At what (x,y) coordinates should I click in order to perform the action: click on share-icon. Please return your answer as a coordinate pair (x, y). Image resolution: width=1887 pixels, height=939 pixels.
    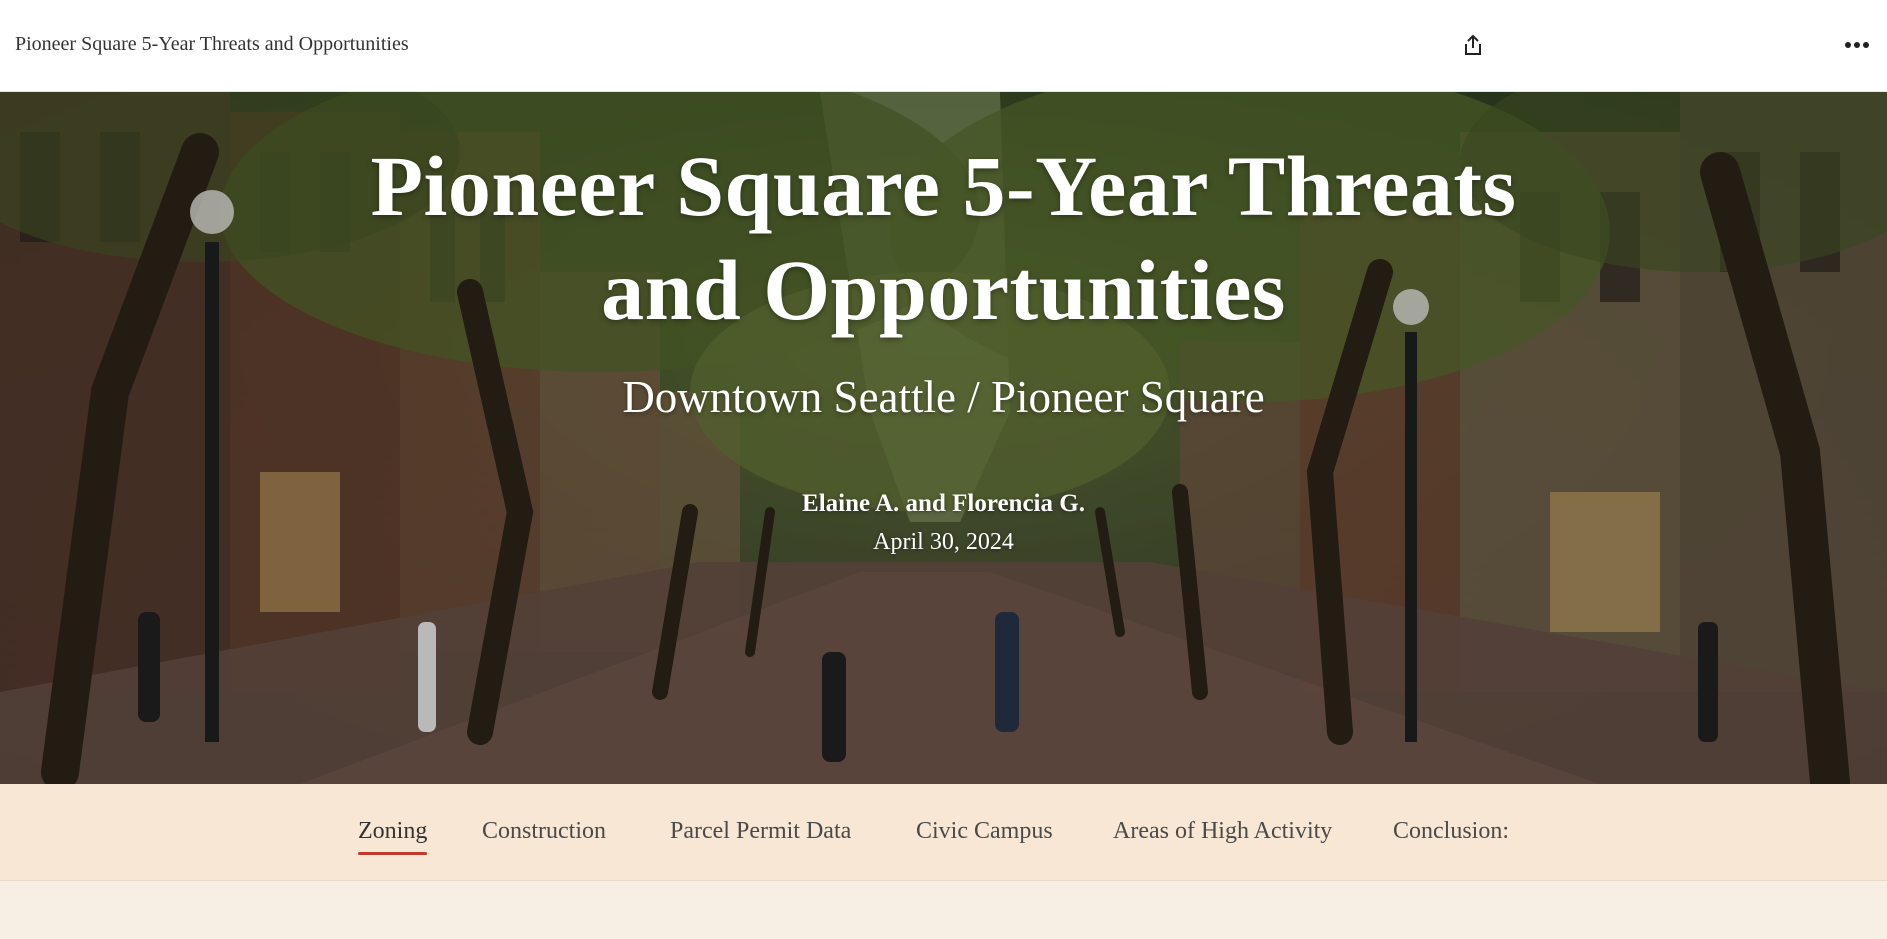
    Looking at the image, I should click on (1473, 44).